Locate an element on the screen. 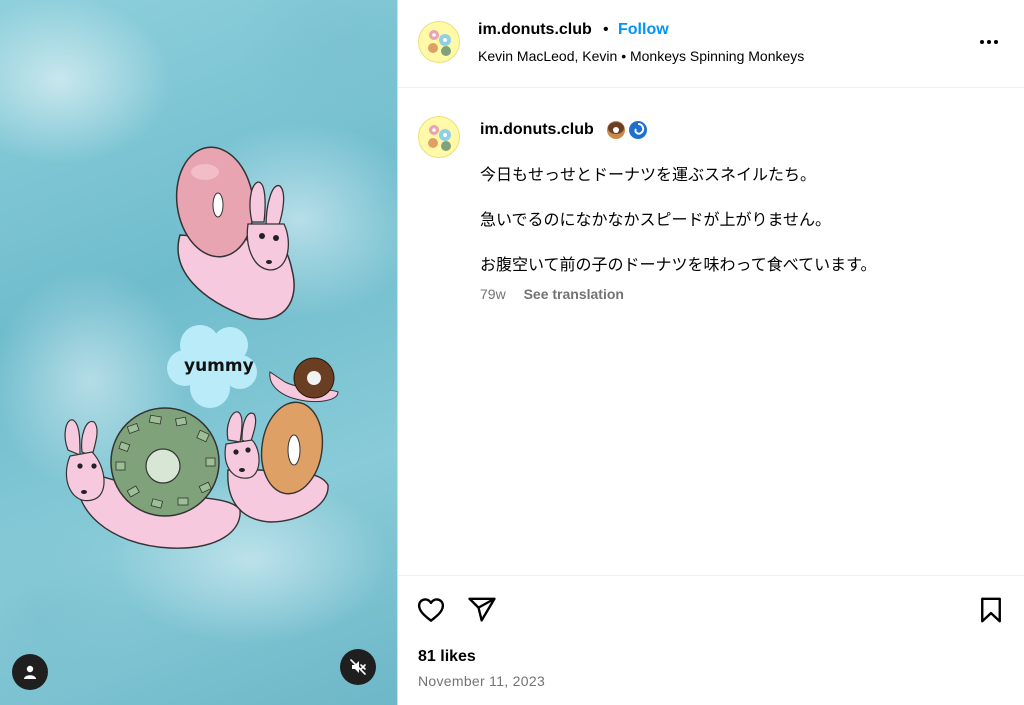 This screenshot has height=705, width=1024. post-age: 79w is located at coordinates (493, 294).